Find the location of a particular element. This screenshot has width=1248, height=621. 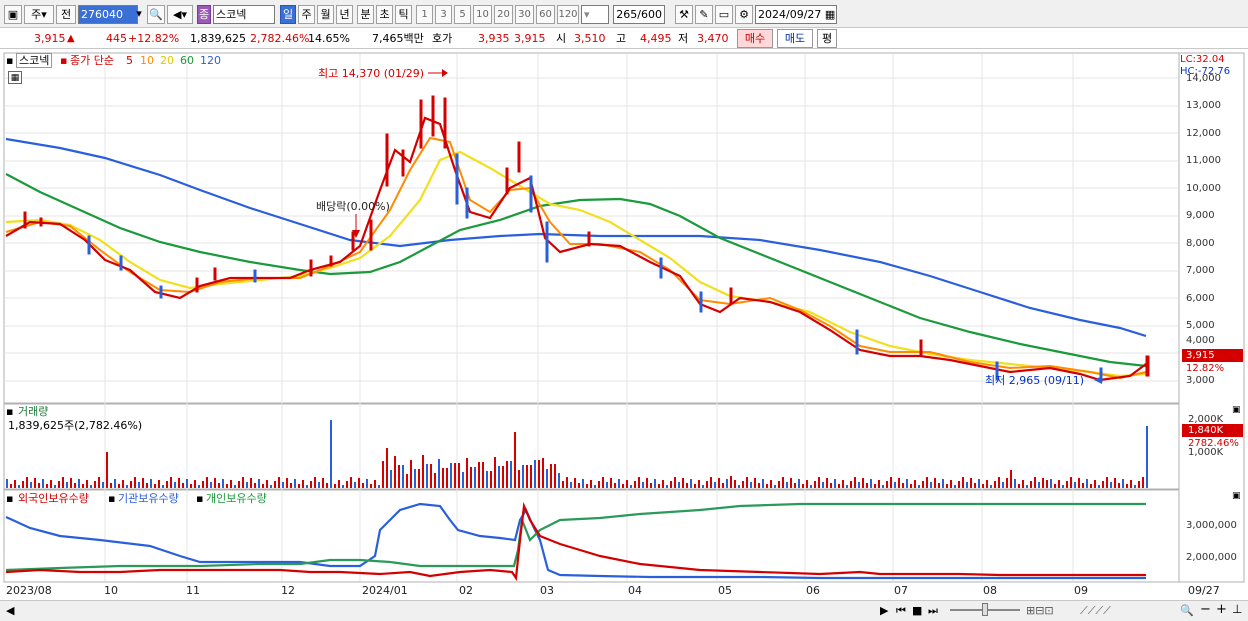

fast-forward-icon: ⏭ is located at coordinates (933, 610).